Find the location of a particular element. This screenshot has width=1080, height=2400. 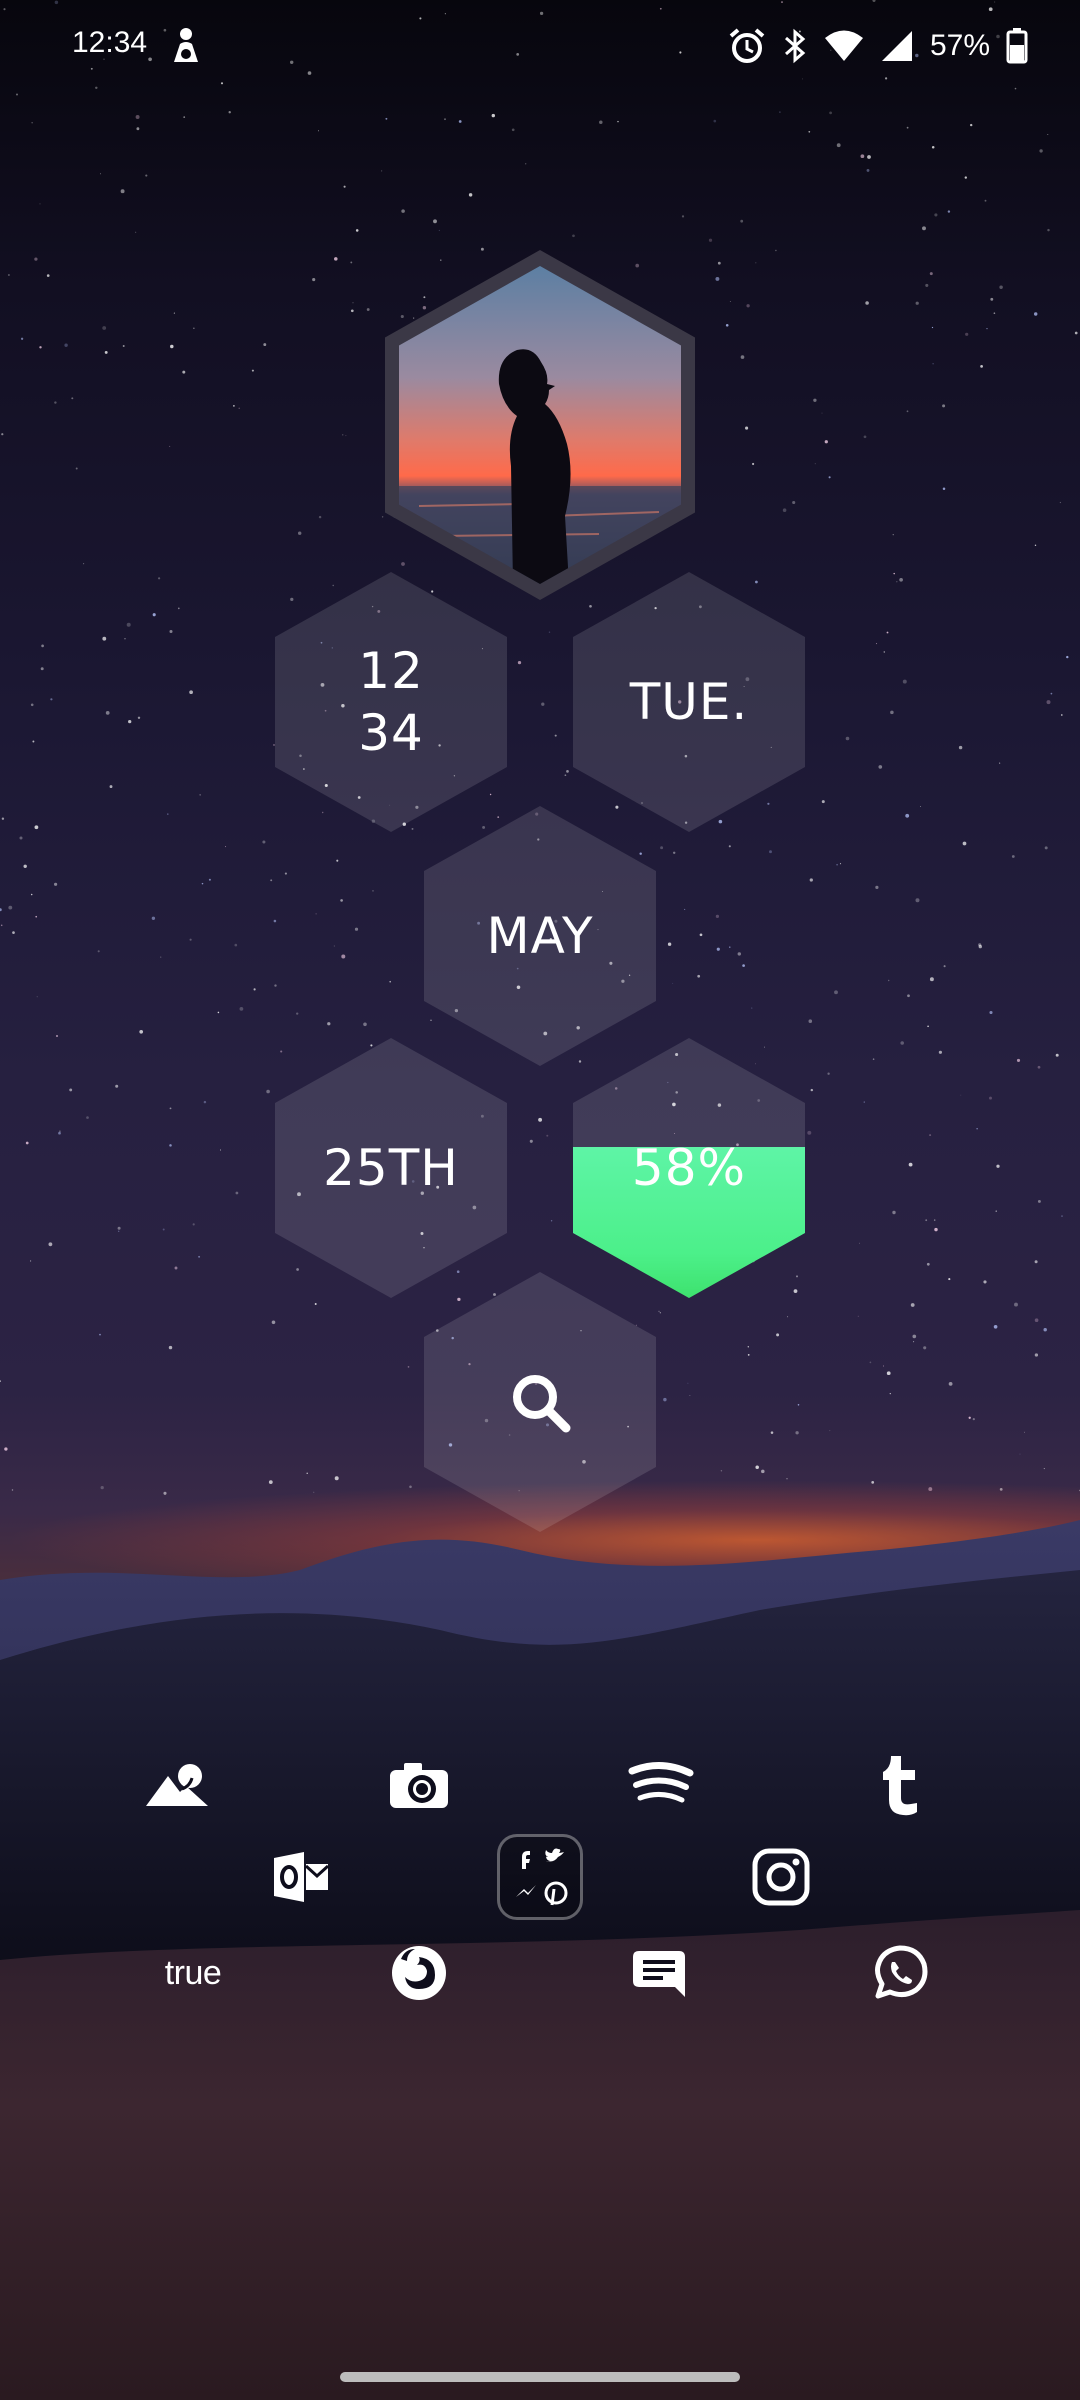

instagram-app is located at coordinates (781, 1877).